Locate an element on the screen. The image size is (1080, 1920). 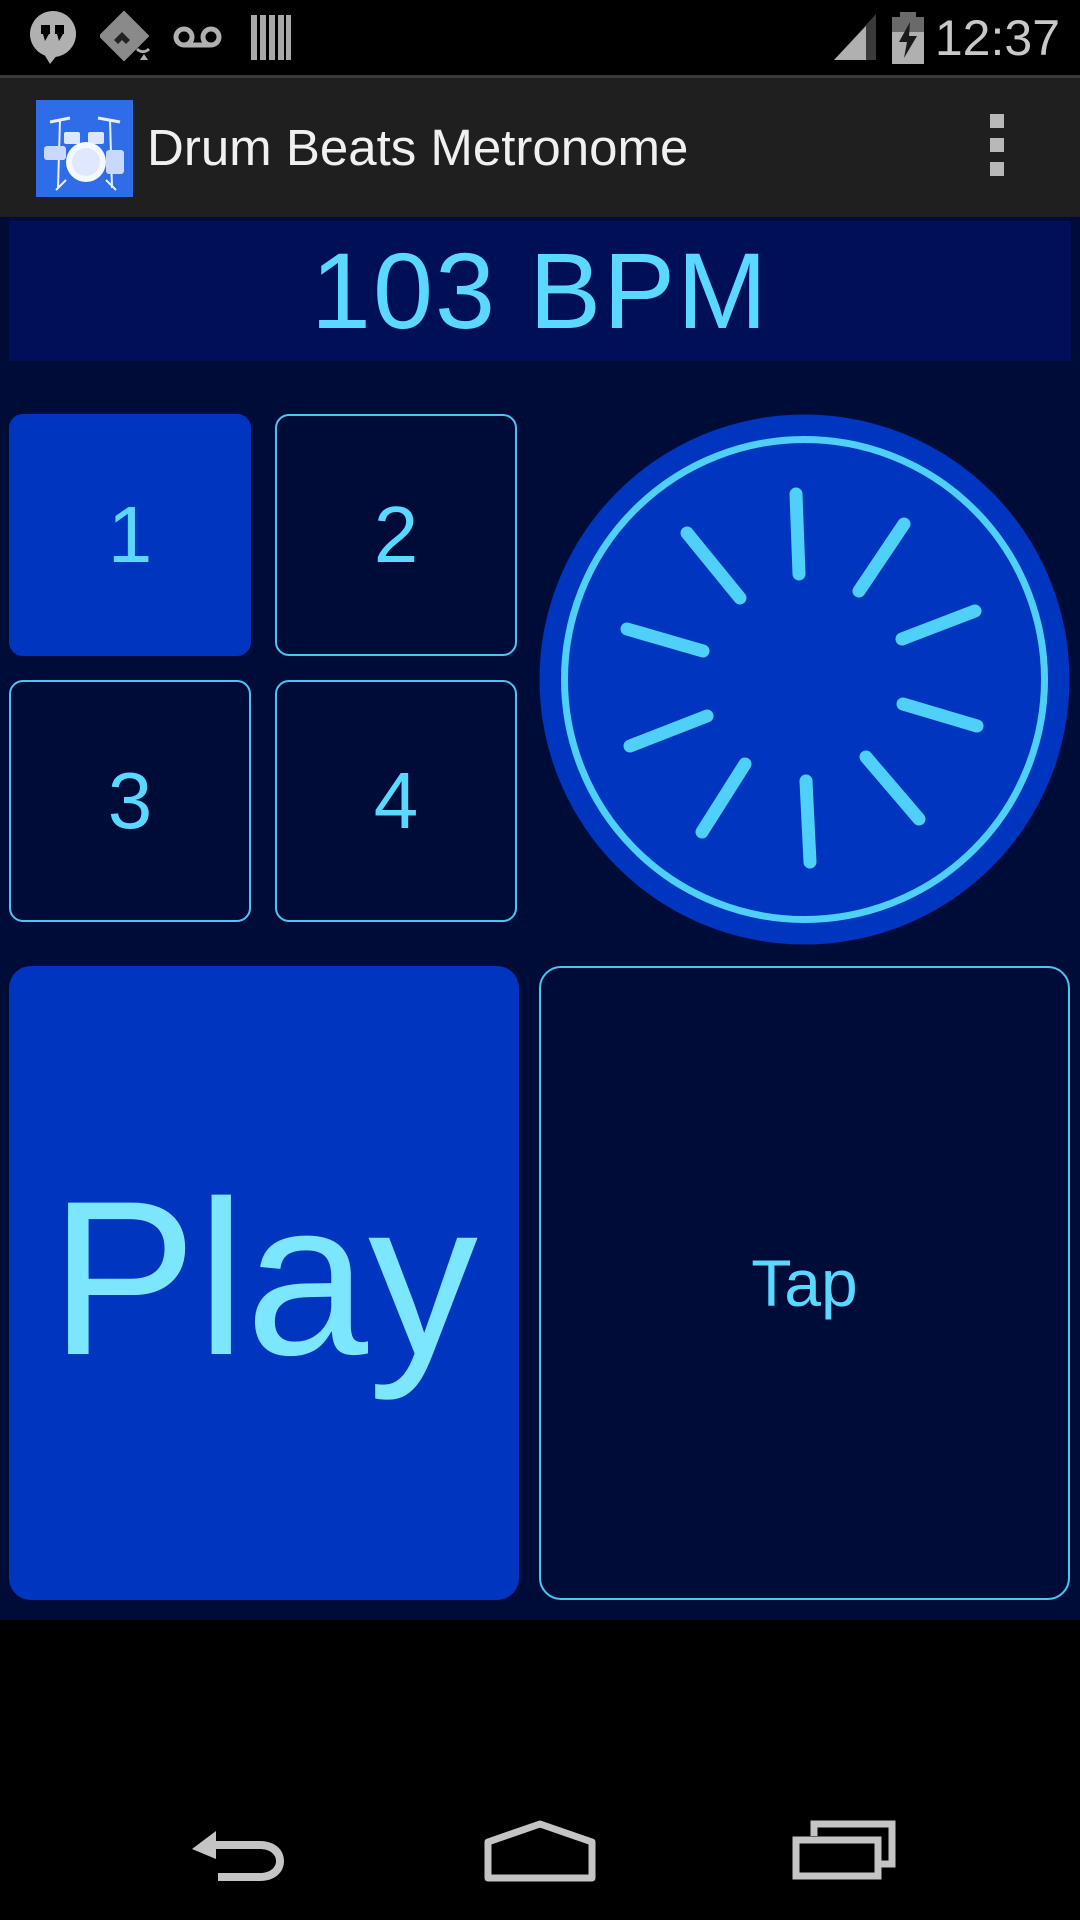
photo-sync-icon is located at coordinates (125, 36).